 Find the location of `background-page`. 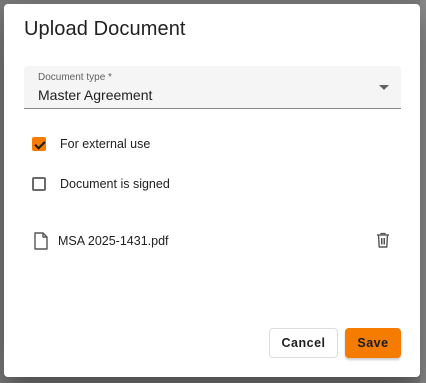

background-page is located at coordinates (423, 191).